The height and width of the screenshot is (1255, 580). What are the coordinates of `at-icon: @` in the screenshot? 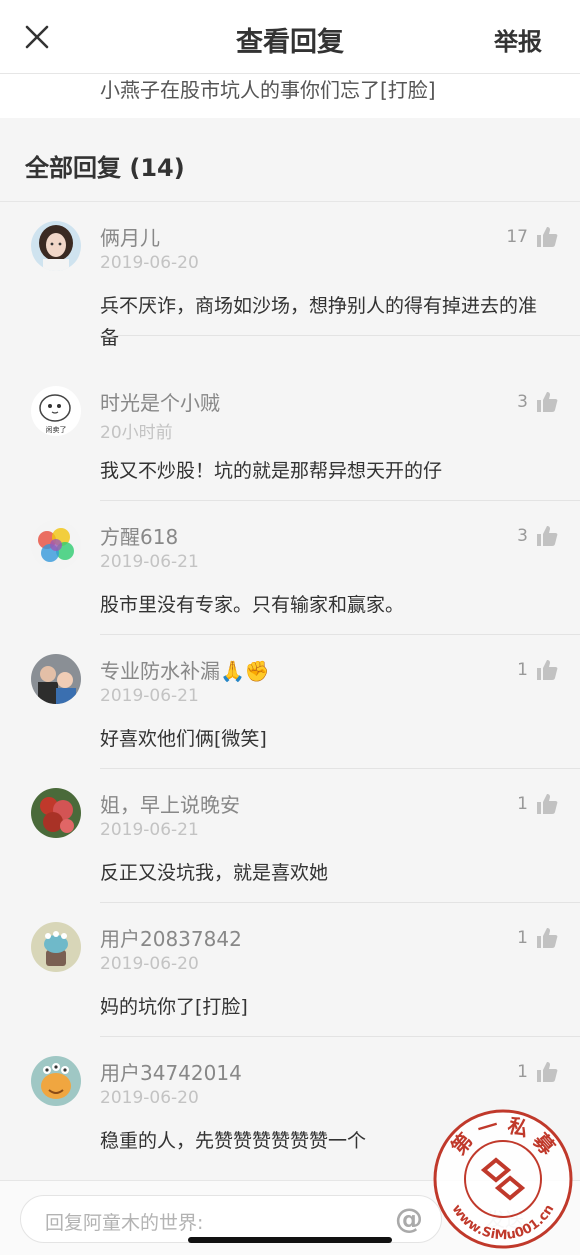 It's located at (409, 1218).